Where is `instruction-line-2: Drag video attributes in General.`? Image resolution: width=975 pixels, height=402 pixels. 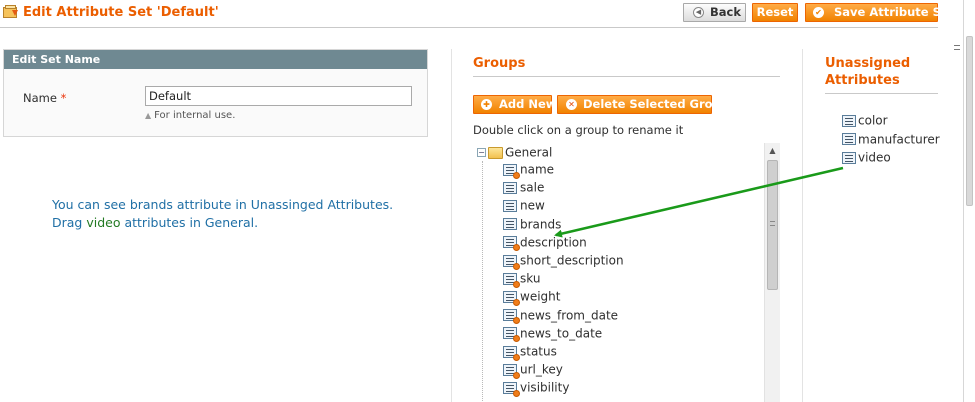 instruction-line-2: Drag video attributes in General. is located at coordinates (222, 223).